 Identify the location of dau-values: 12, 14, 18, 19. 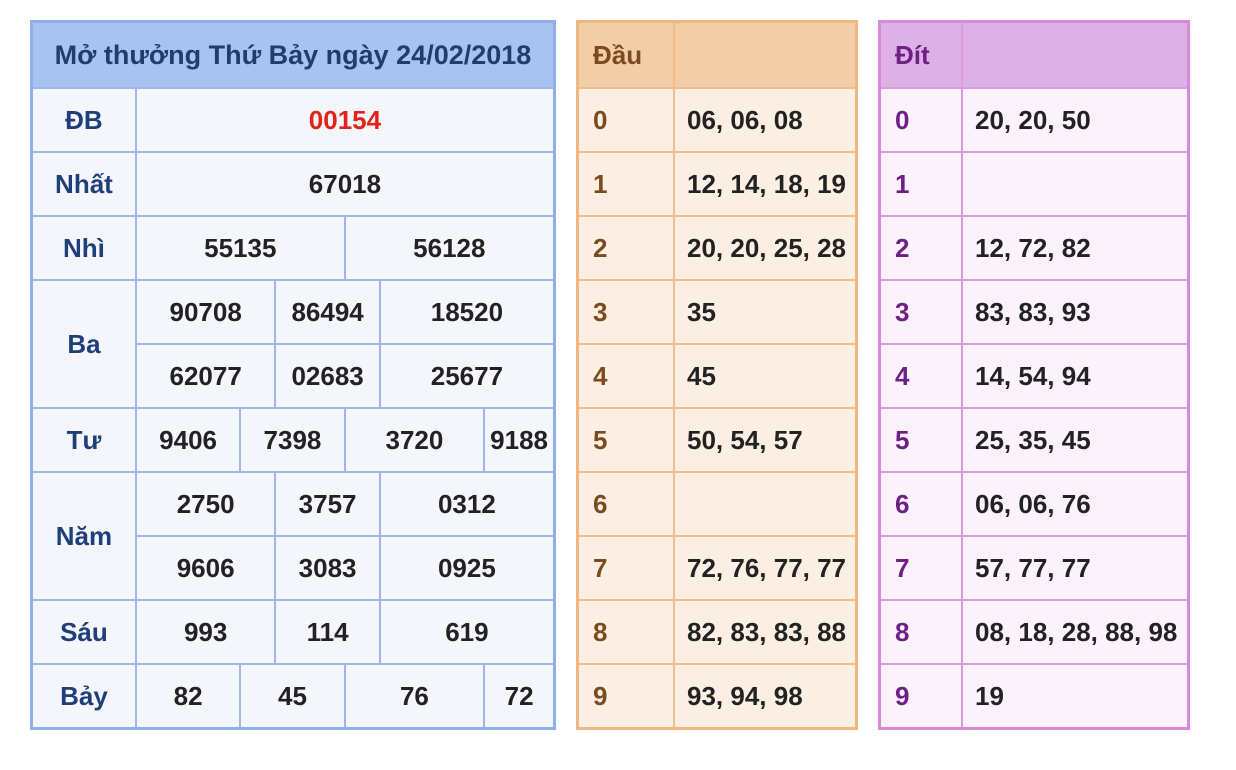
(765, 184).